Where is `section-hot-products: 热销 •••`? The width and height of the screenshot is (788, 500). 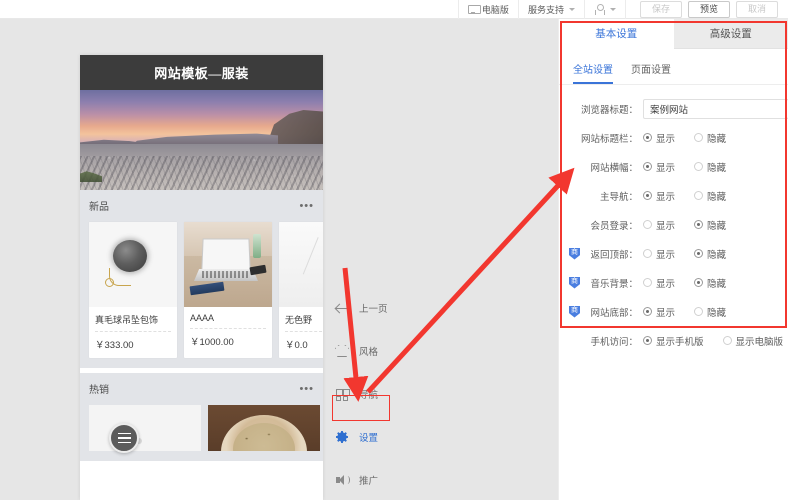
section-hot-products: 热销 ••• is located at coordinates (201, 417).